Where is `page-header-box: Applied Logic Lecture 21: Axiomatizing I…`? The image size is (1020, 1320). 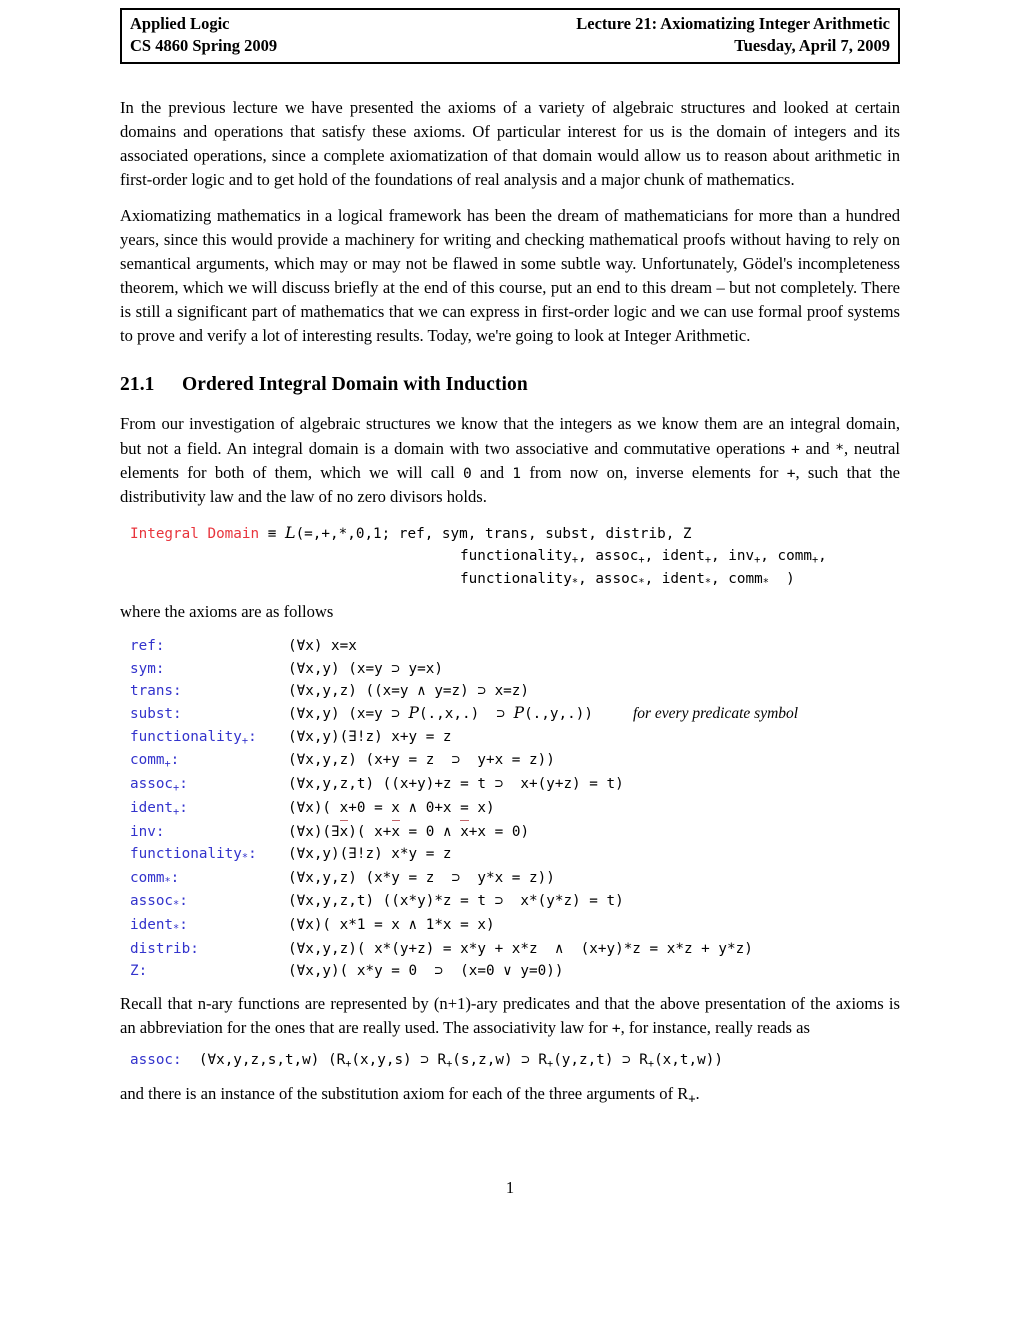 page-header-box: Applied Logic Lecture 21: Axiomatizing I… is located at coordinates (510, 36).